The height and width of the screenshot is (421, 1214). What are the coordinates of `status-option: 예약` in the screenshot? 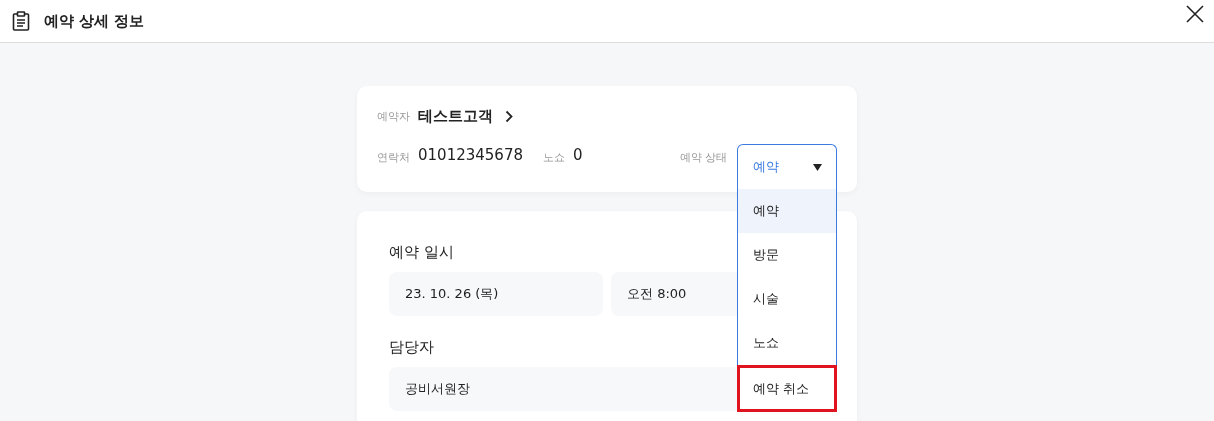 It's located at (787, 211).